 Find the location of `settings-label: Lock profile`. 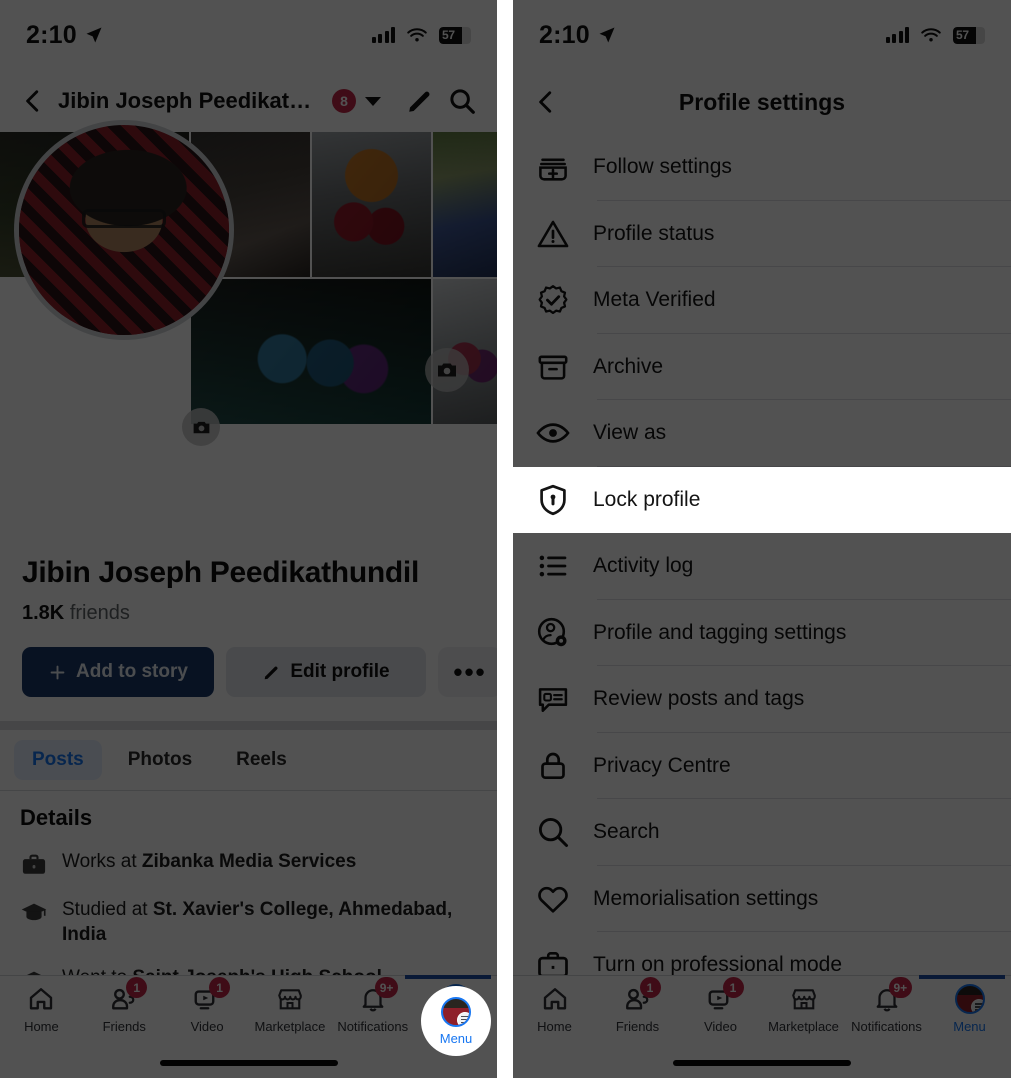

settings-label: Lock profile is located at coordinates (647, 499).